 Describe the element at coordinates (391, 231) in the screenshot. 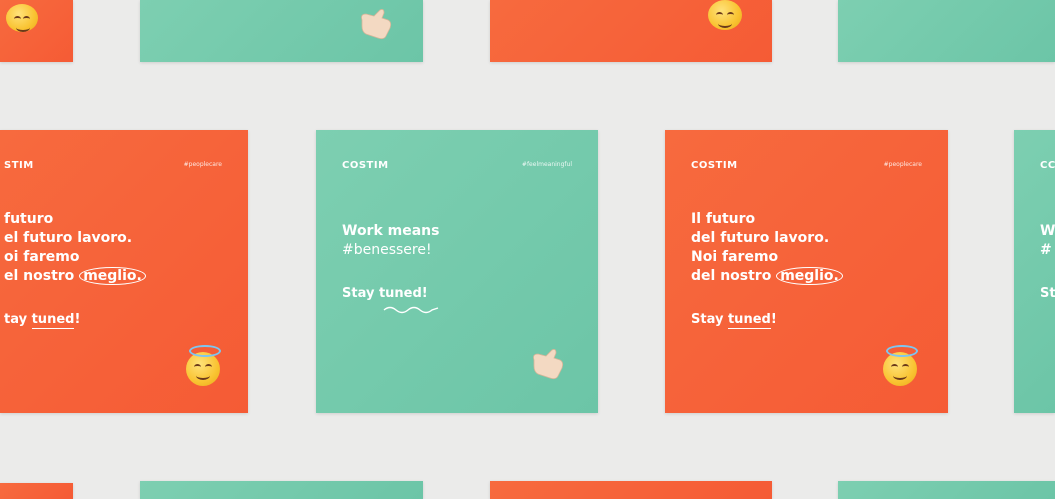

I see `headline-line: Work means` at that location.